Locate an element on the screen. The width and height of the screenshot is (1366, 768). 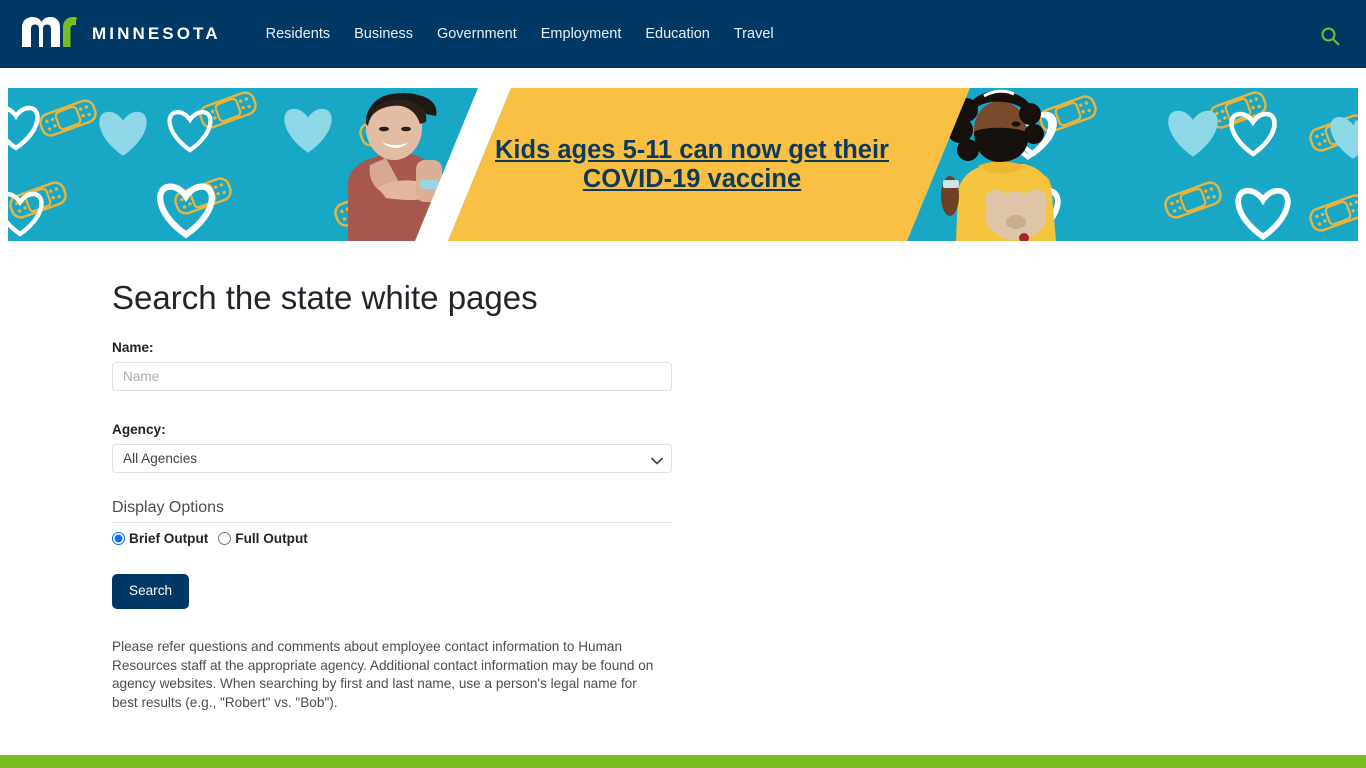
nav-item-residents: Residents is located at coordinates (298, 34).